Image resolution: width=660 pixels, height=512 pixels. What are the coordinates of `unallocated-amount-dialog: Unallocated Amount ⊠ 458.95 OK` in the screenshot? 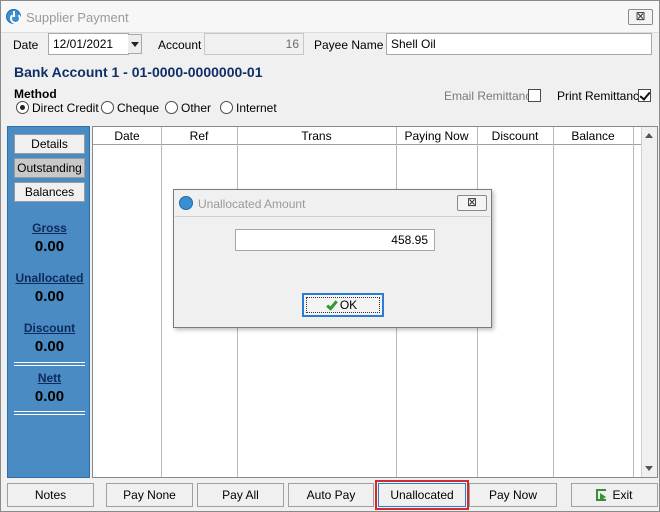 It's located at (332, 258).